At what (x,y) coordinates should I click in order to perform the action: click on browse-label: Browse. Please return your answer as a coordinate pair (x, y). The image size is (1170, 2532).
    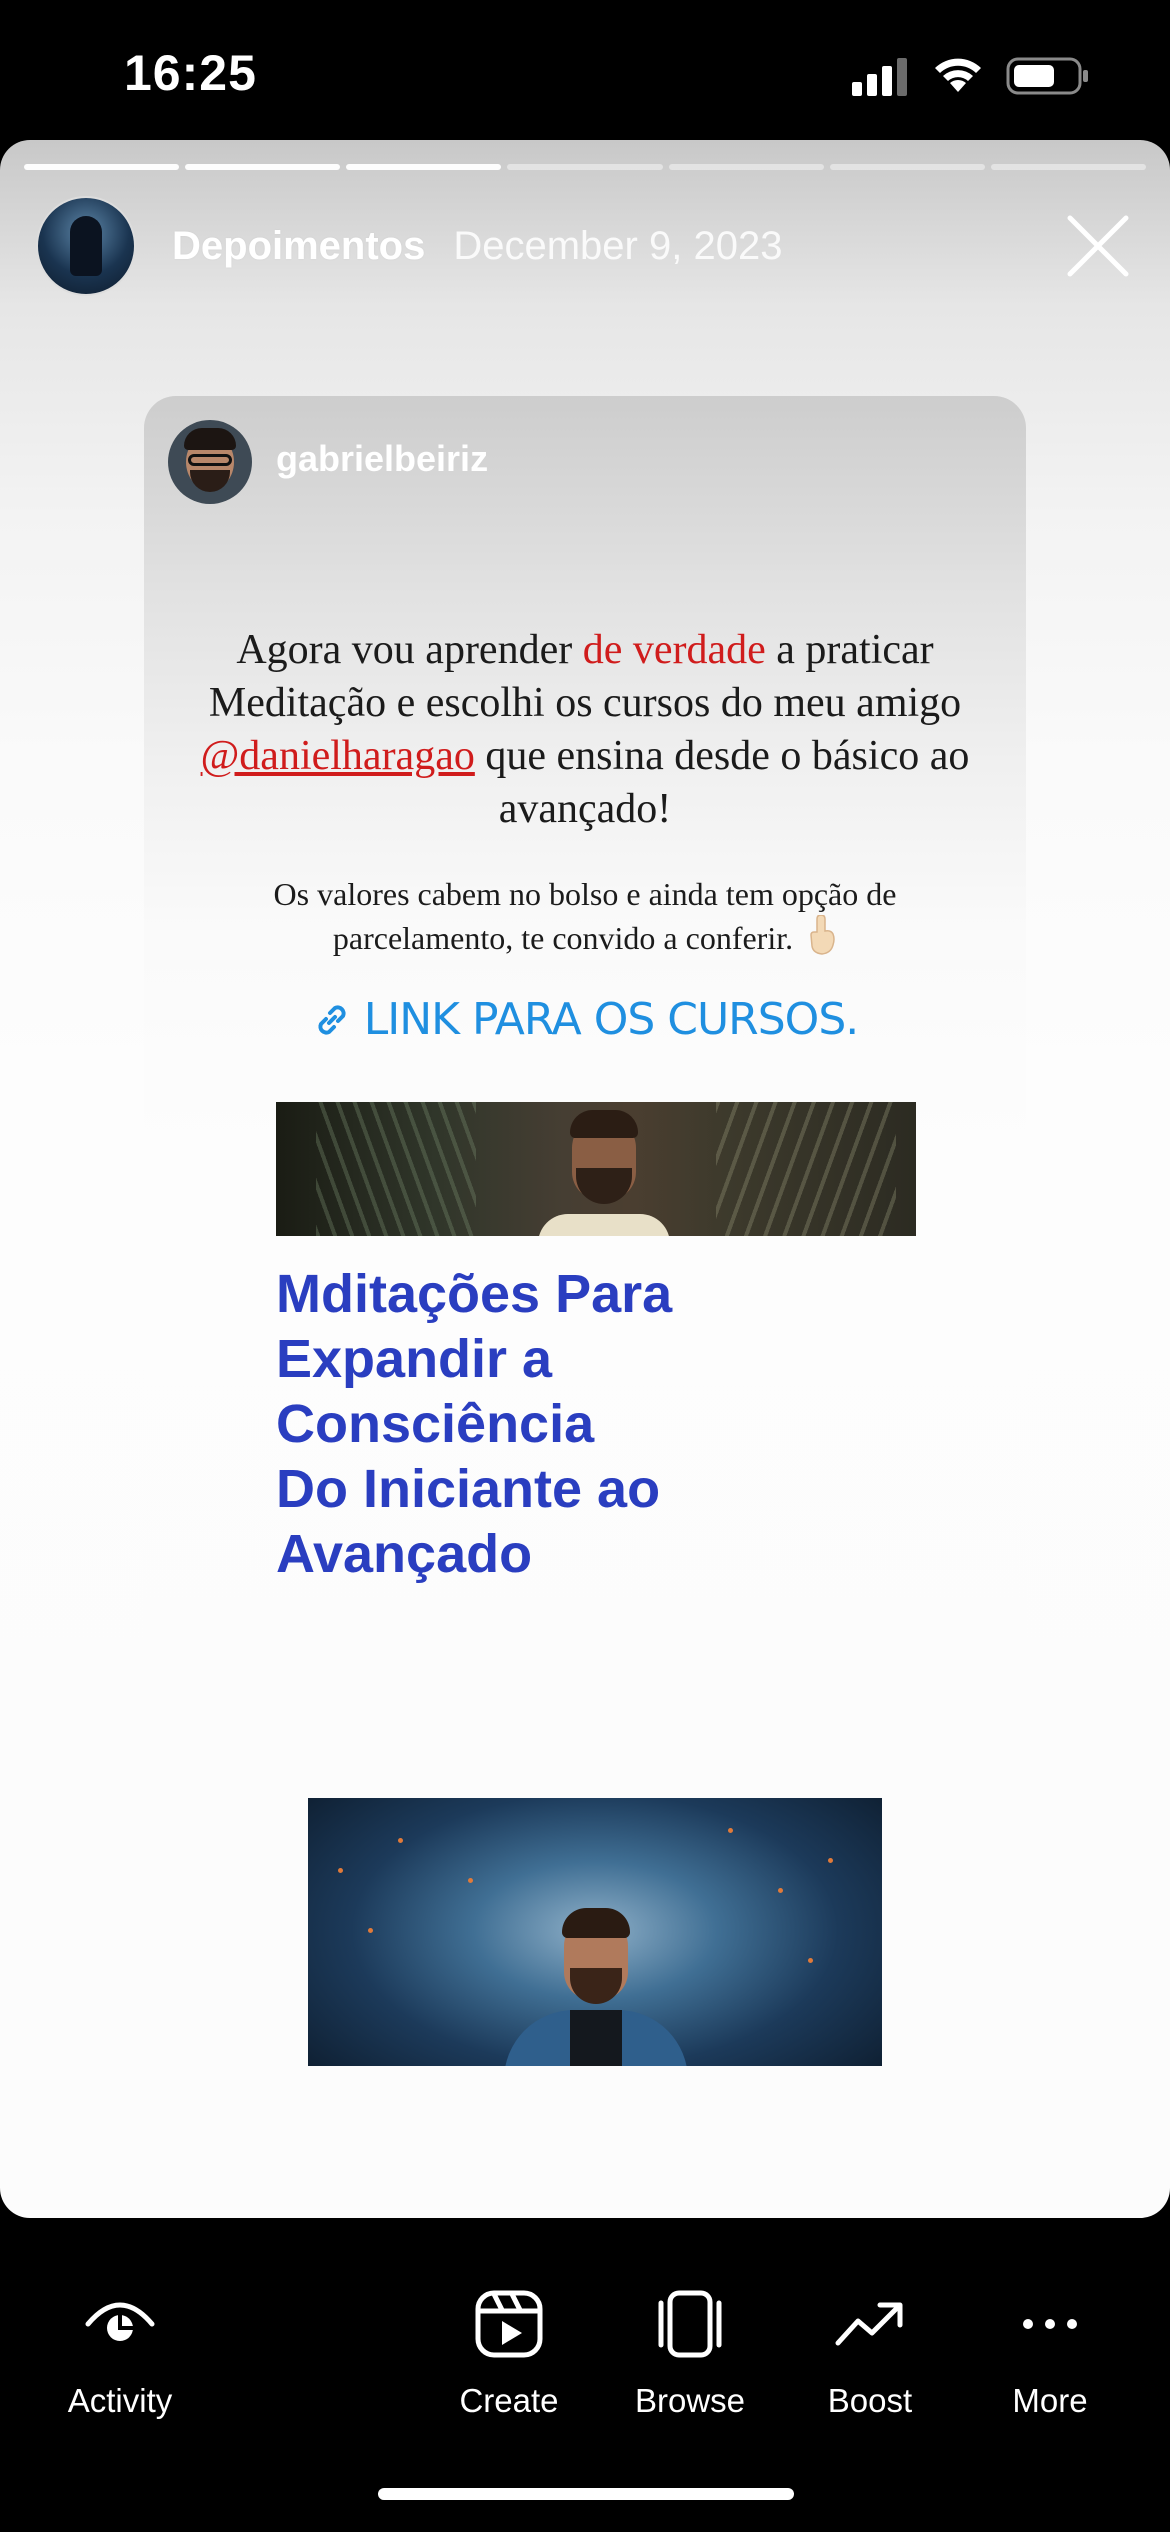
    Looking at the image, I should click on (690, 2400).